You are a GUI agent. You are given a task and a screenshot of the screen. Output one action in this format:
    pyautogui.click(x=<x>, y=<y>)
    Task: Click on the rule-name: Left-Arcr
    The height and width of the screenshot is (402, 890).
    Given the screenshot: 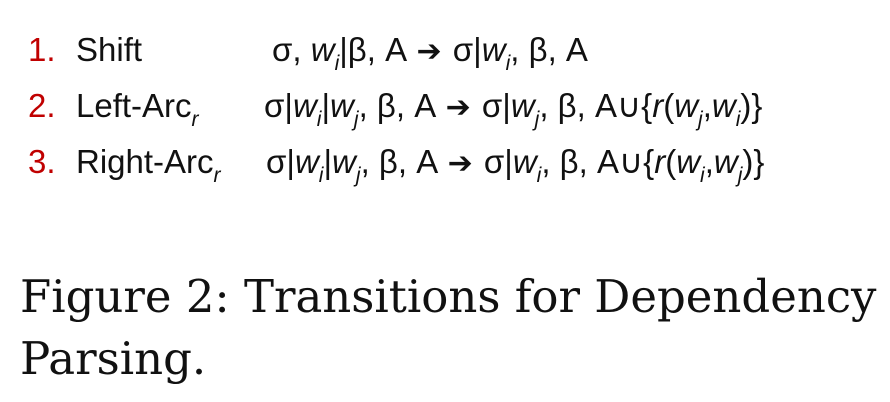 What is the action you would take?
    pyautogui.click(x=137, y=108)
    